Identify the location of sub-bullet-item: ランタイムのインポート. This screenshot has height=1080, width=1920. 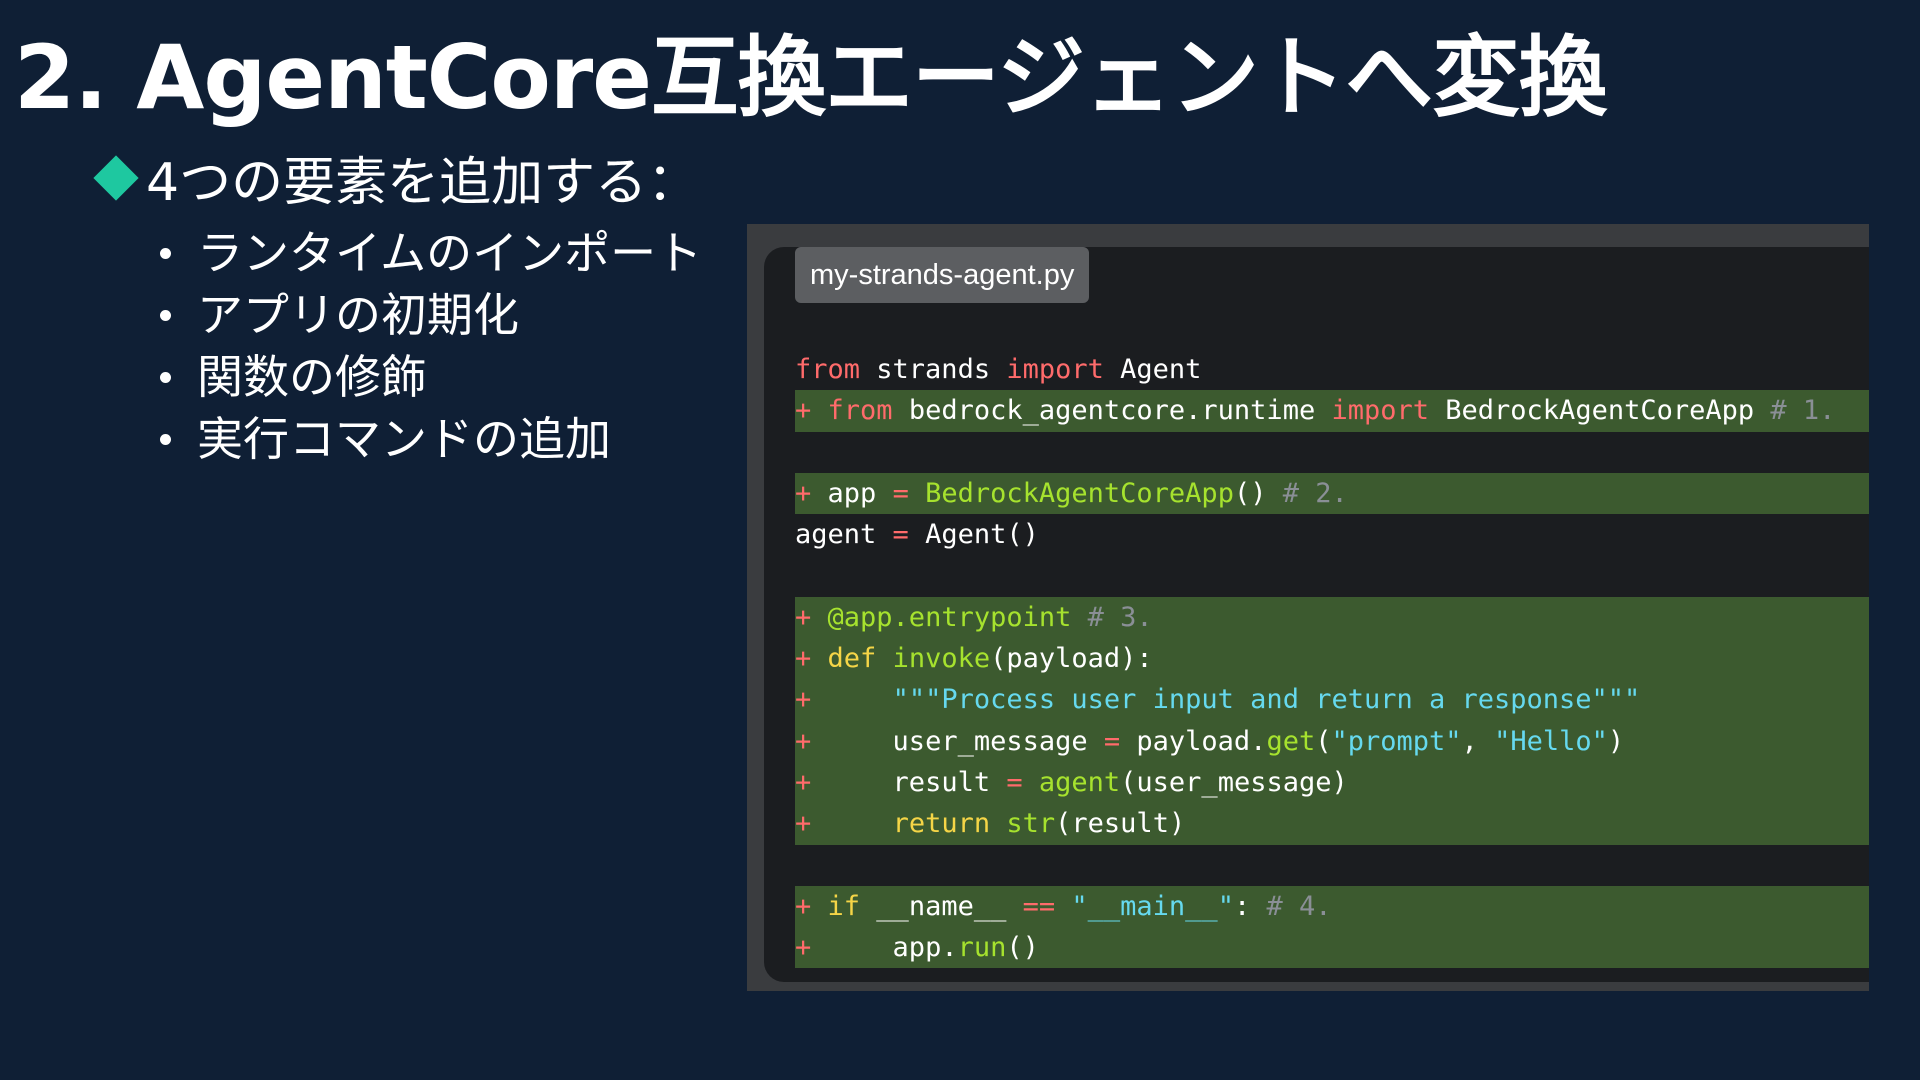
(431, 253).